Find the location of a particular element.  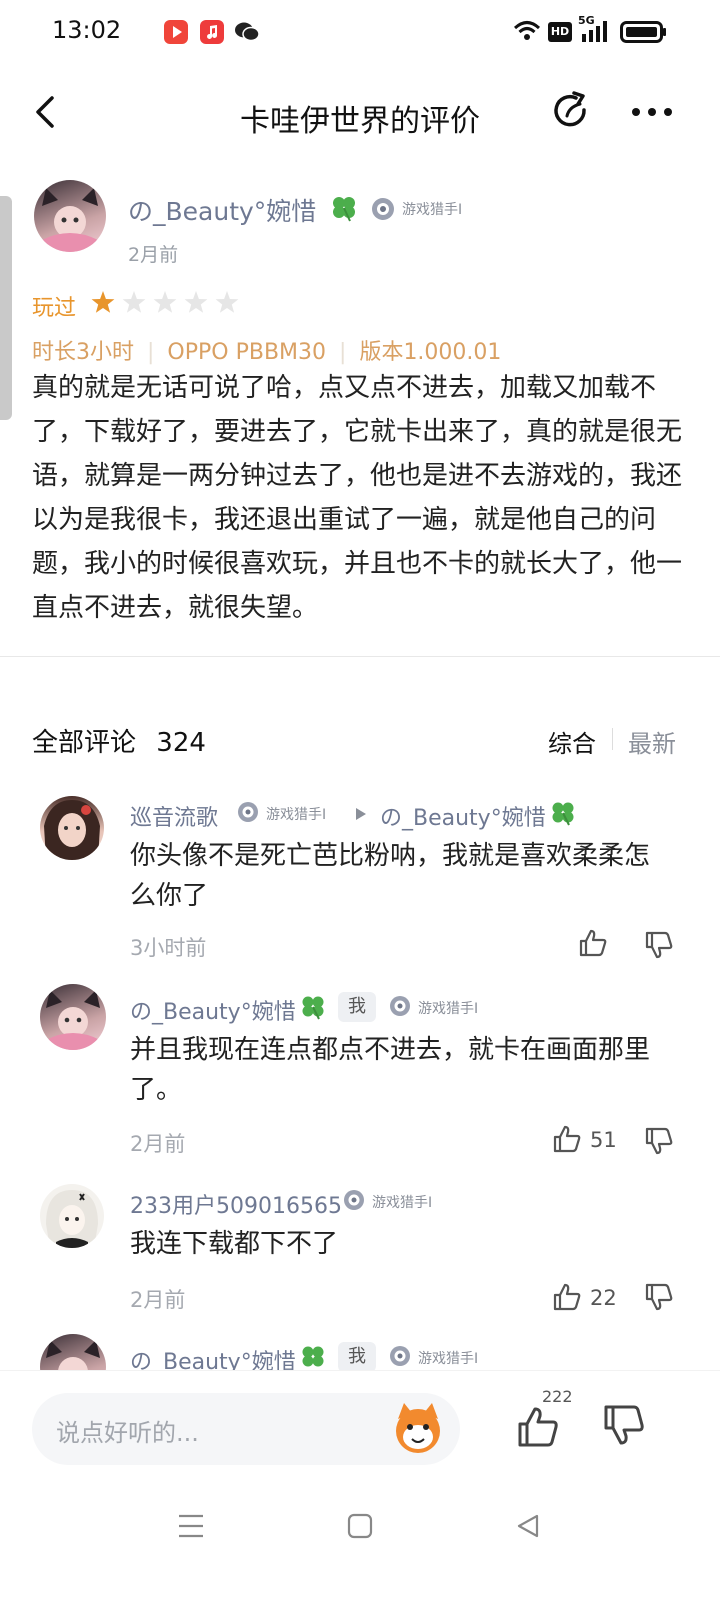

bottom-like-button: 222 is located at coordinates (544, 1418).